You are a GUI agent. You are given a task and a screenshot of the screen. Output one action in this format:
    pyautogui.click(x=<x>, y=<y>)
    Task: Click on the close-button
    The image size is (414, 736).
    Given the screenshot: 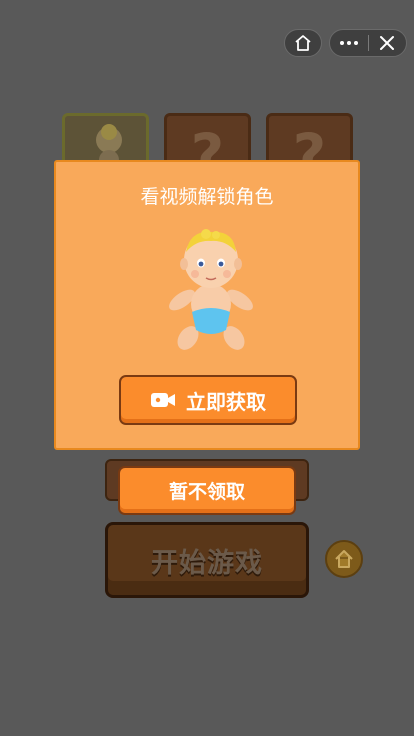 What is the action you would take?
    pyautogui.click(x=387, y=43)
    